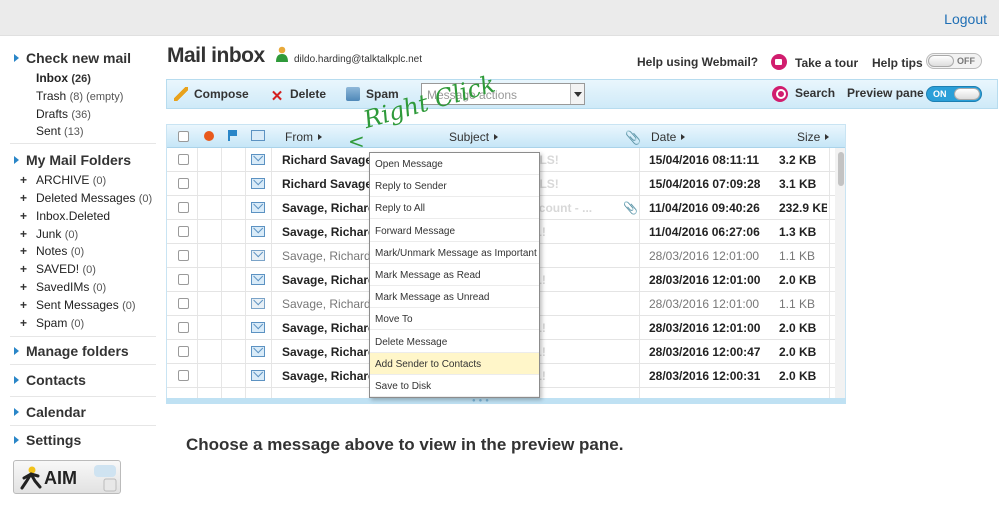 The width and height of the screenshot is (999, 508). What do you see at coordinates (697, 62) in the screenshot?
I see `help-webmail-link: Help using Webmail?` at bounding box center [697, 62].